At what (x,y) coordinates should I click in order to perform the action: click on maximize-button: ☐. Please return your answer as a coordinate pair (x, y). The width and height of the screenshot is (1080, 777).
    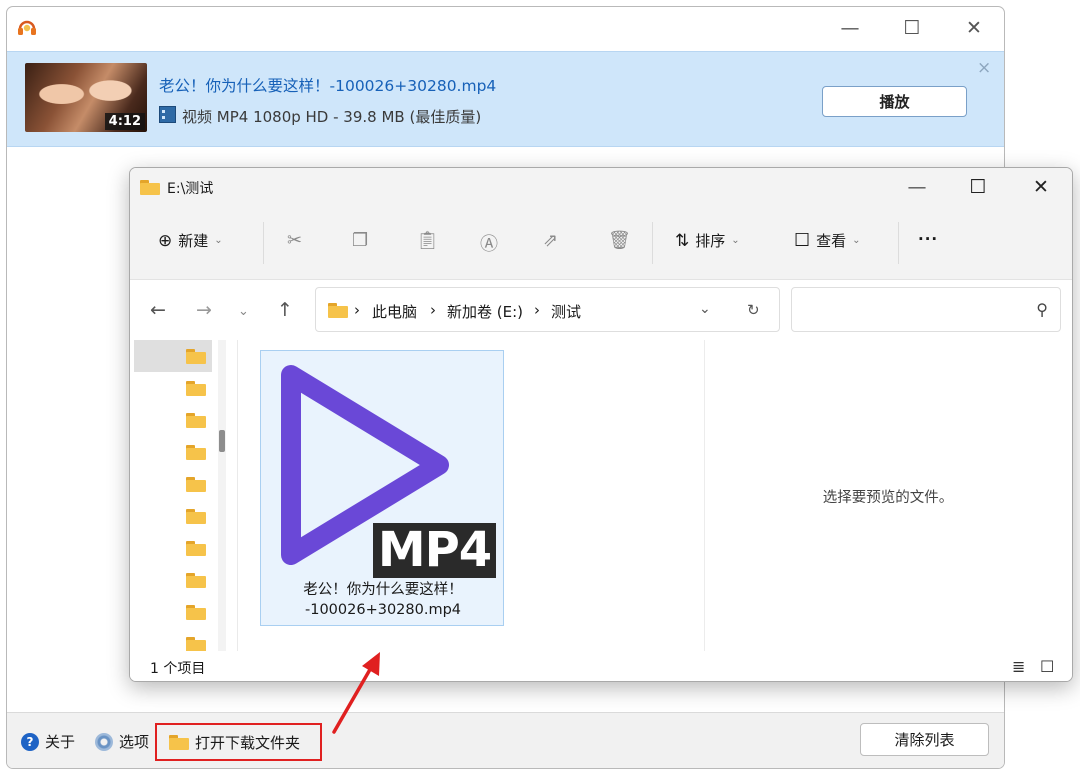
    Looking at the image, I should click on (912, 28).